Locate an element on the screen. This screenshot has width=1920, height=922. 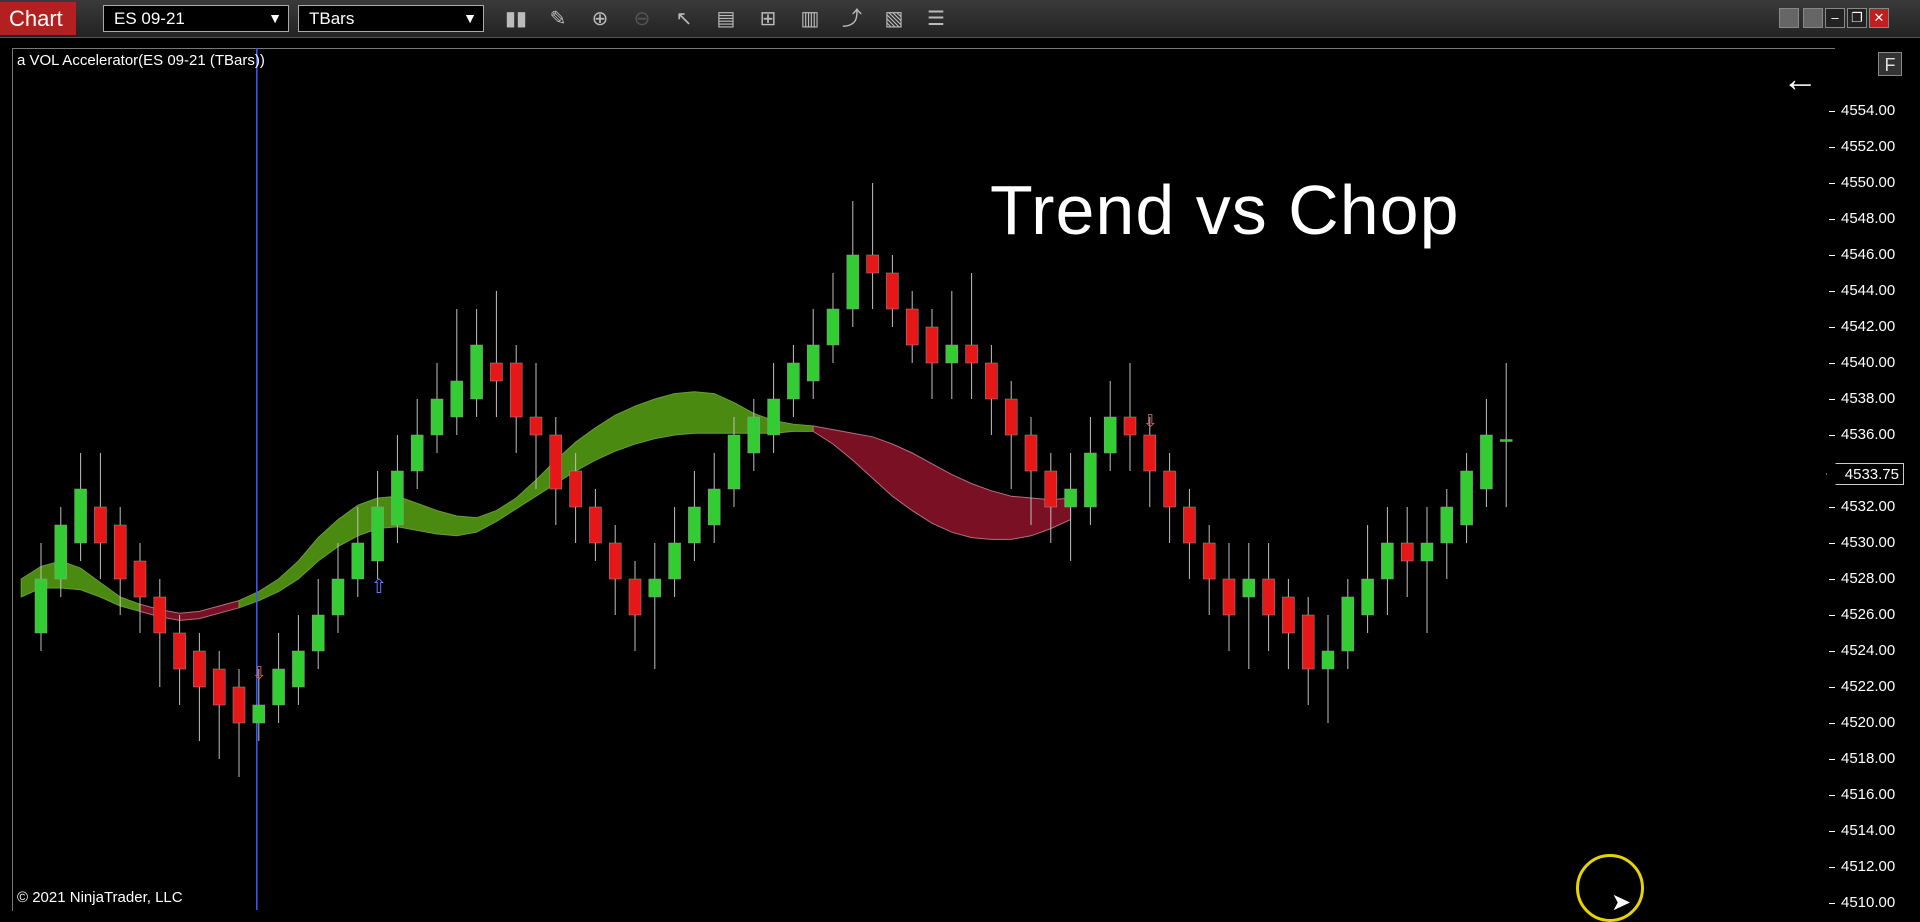
price-tick-label: 4542.00 is located at coordinates (1862, 326).